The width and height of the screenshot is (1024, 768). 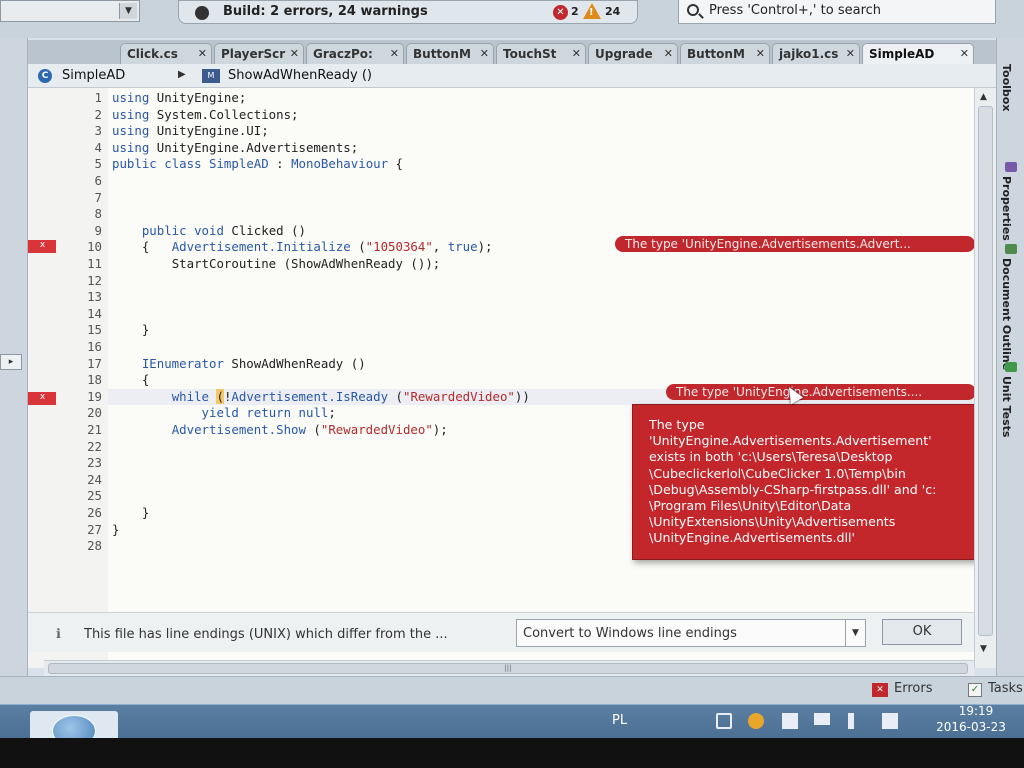 I want to click on line-number: 17, so click(x=94, y=363).